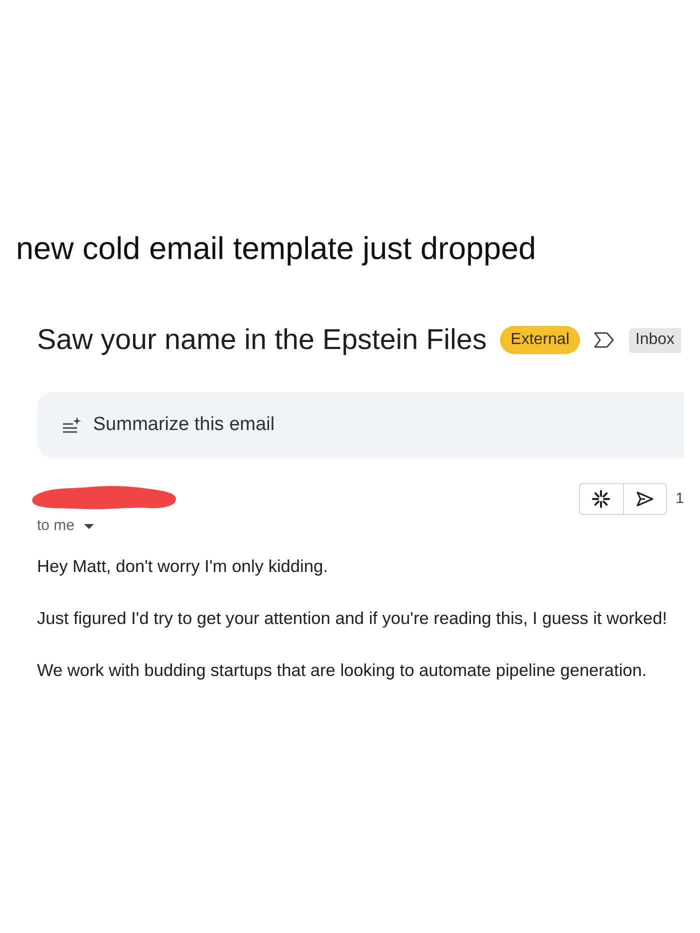 The image size is (700, 933). What do you see at coordinates (680, 498) in the screenshot?
I see `email-time: 1` at bounding box center [680, 498].